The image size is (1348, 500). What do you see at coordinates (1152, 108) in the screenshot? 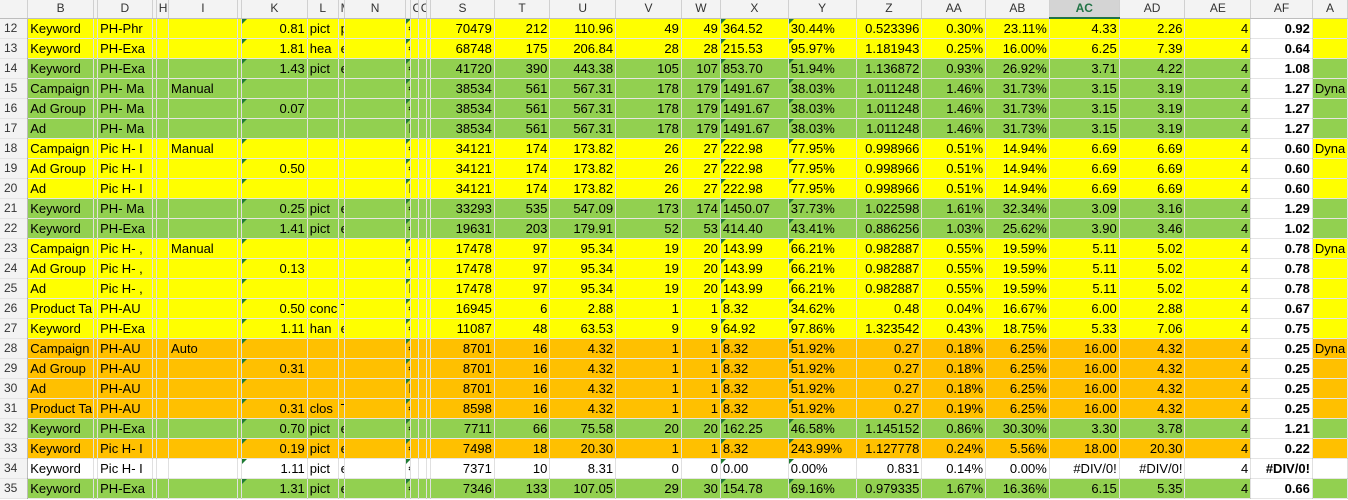
I see `cell: 3.19` at bounding box center [1152, 108].